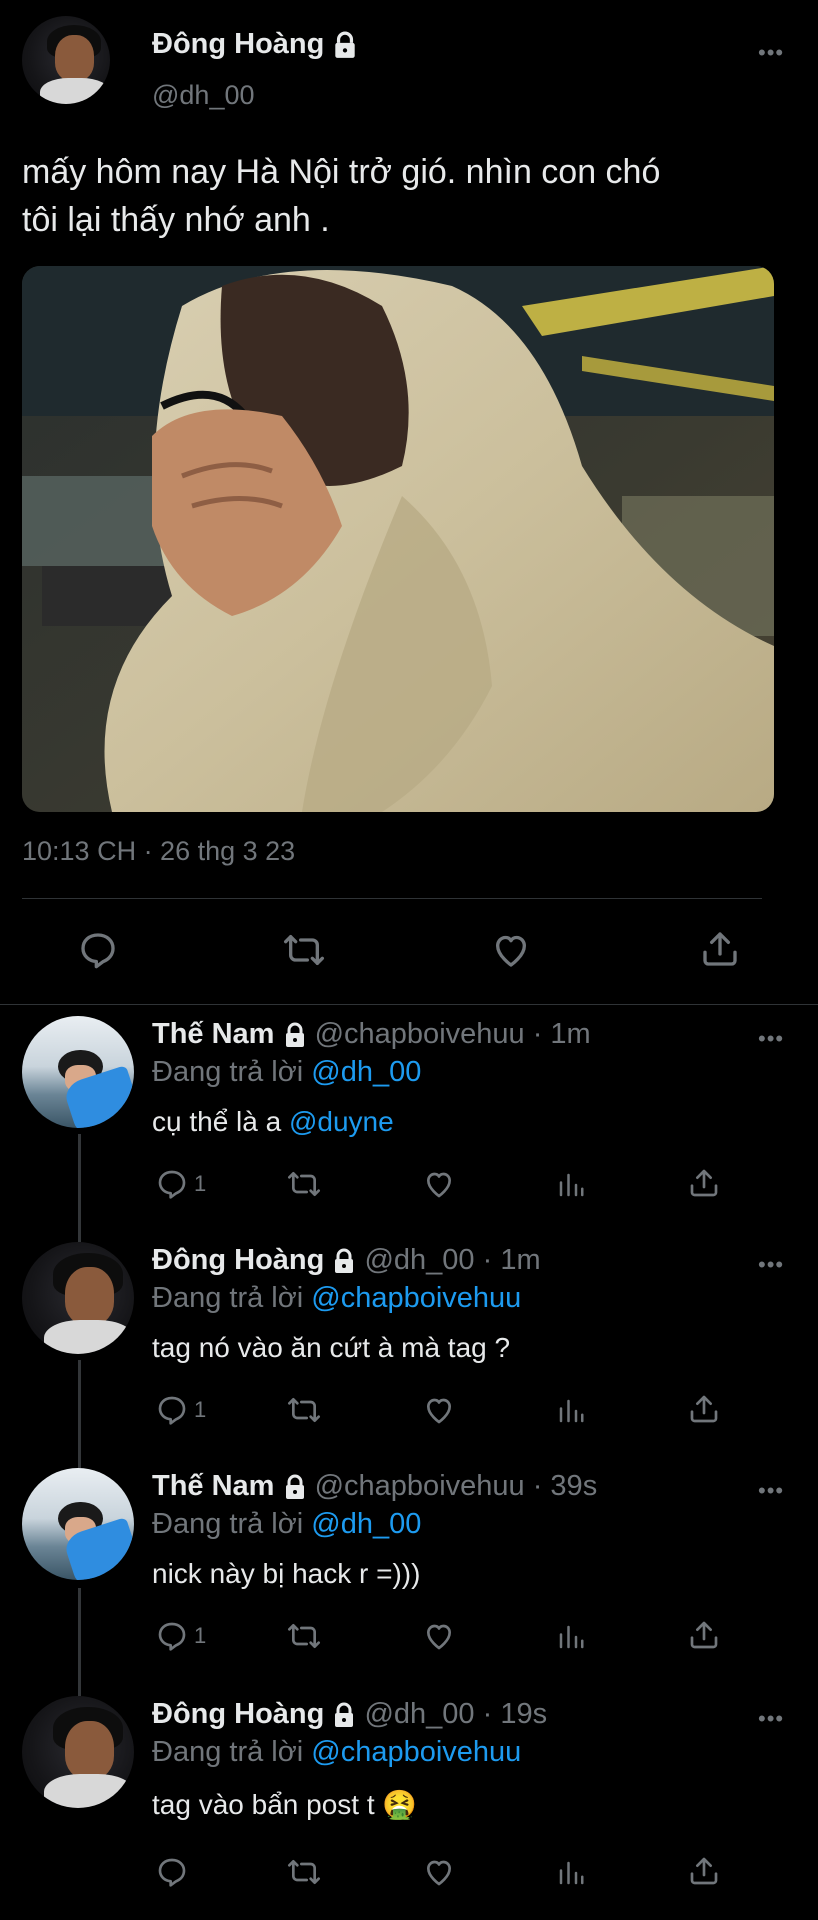  I want to click on main-author-avatar, so click(66, 60).